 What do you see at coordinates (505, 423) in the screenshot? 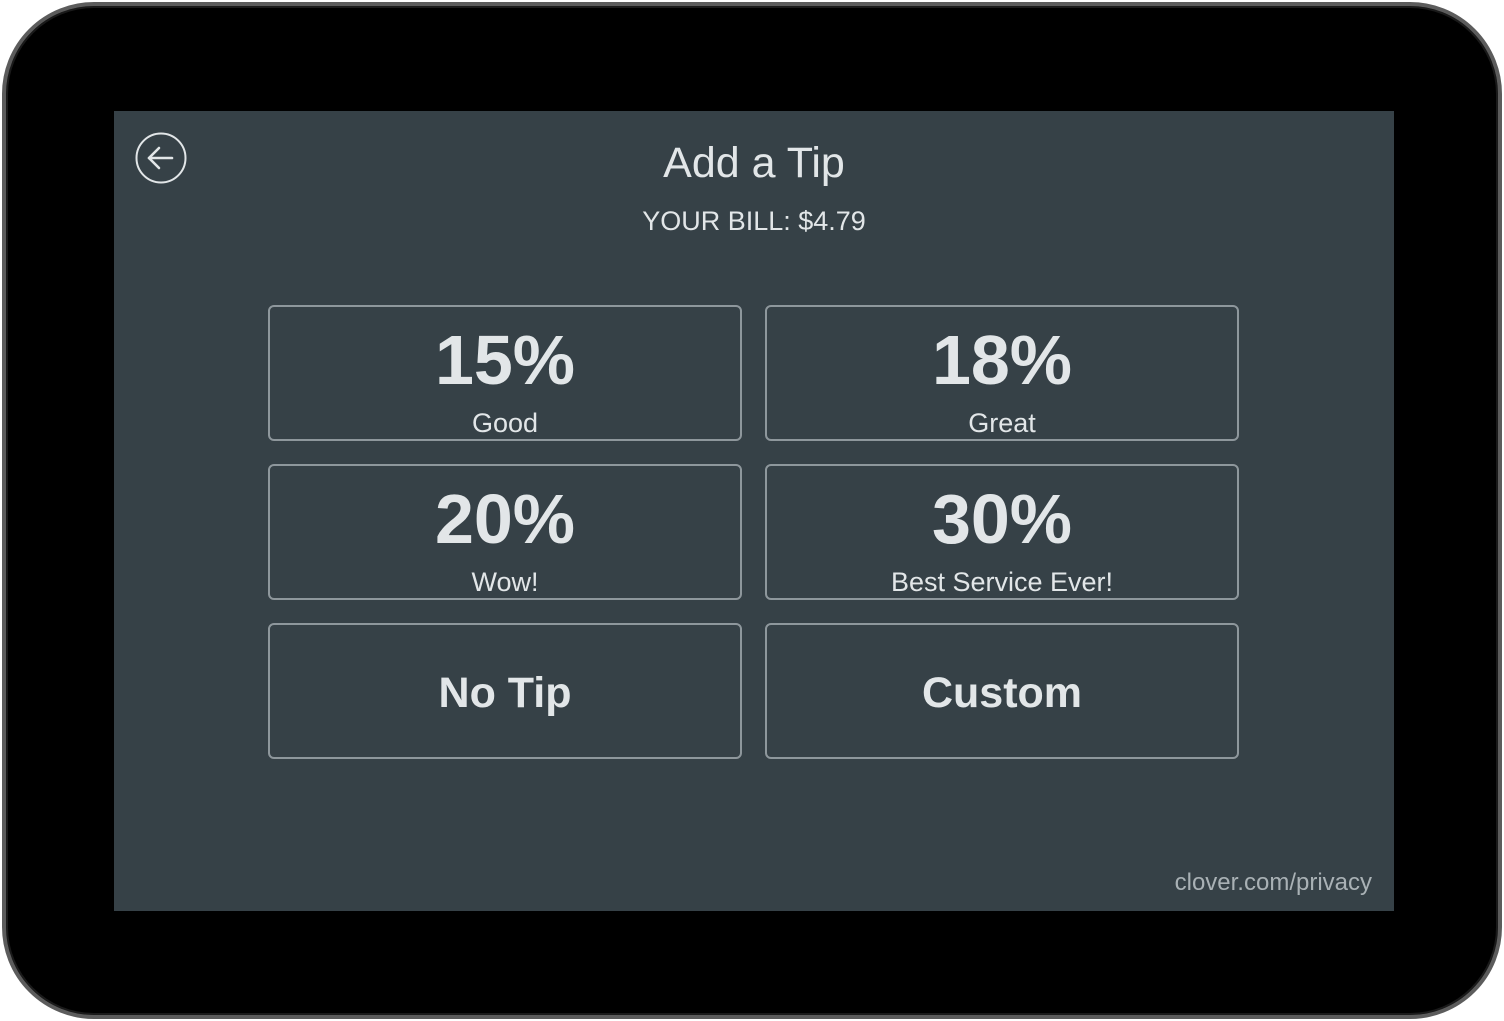
I see `tip-label: Good` at bounding box center [505, 423].